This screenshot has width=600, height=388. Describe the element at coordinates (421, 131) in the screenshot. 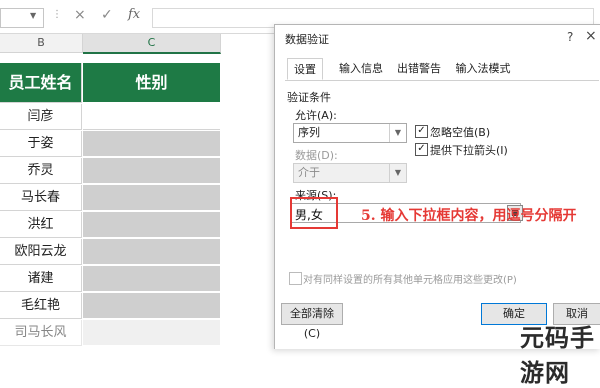

I see `ignore-blank-checkbox: ✓` at that location.